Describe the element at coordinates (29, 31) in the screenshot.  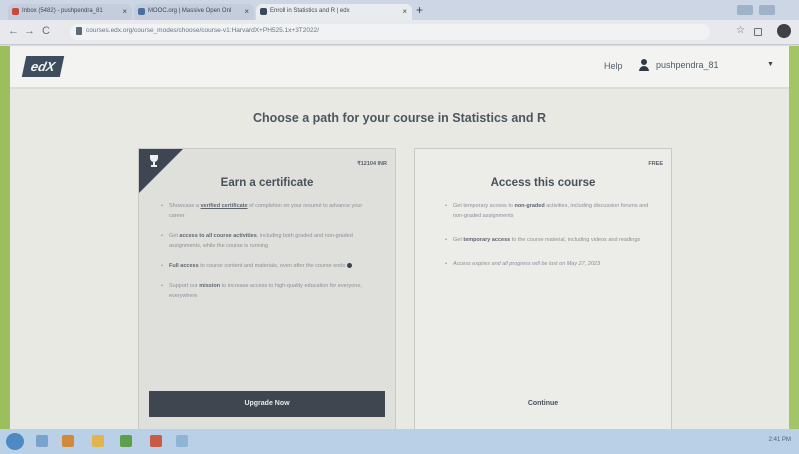
I see `forward-button: →` at that location.